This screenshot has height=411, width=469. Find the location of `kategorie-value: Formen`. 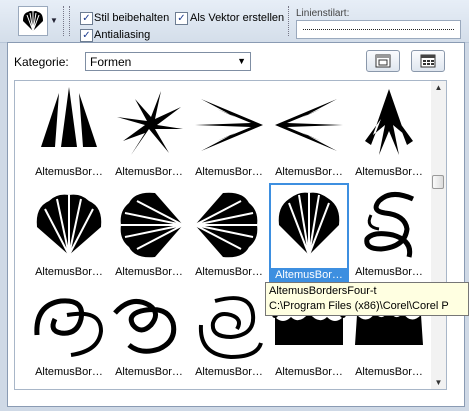

kategorie-value: Formen is located at coordinates (111, 62).